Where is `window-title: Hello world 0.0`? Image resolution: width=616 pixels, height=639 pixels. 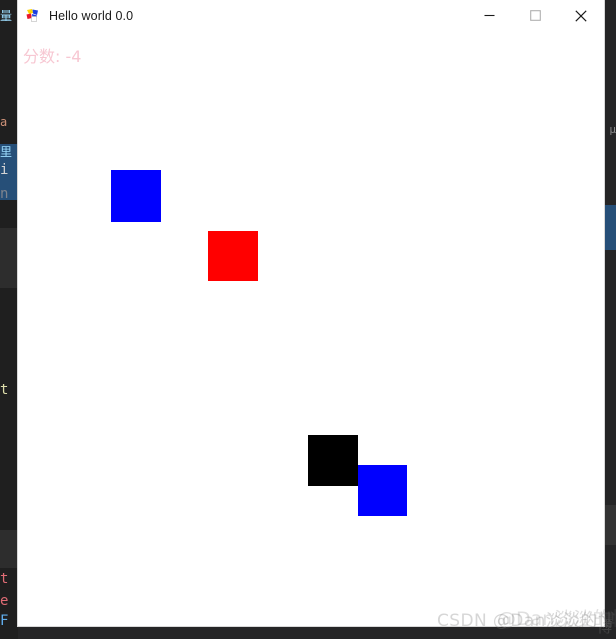
window-title: Hello world 0.0 is located at coordinates (91, 15).